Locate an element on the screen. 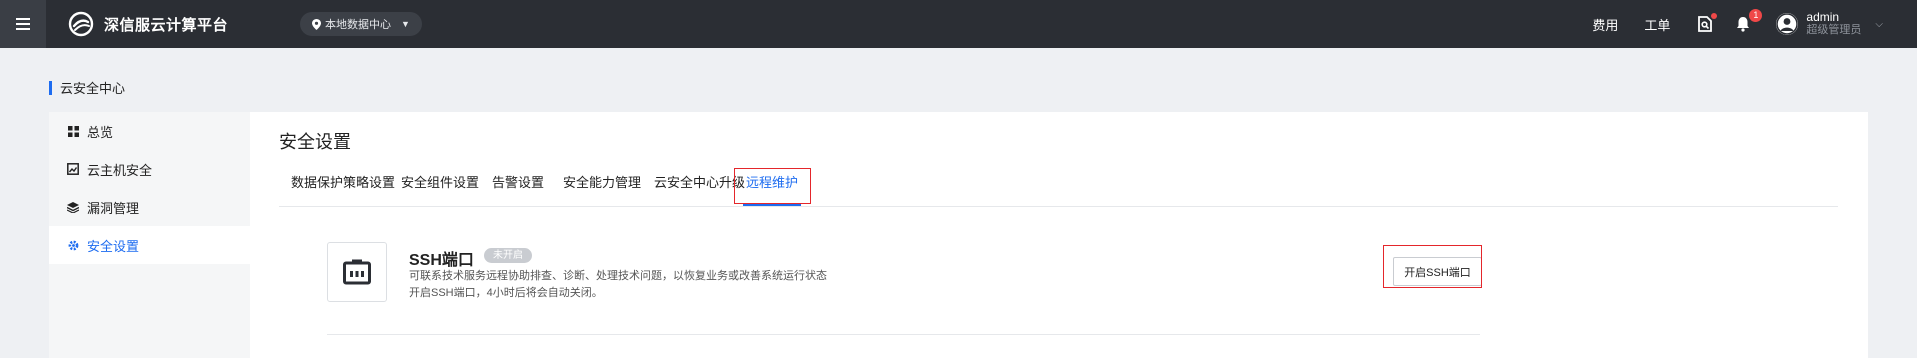 Image resolution: width=1917 pixels, height=358 pixels. top-navbar: 深信服云计算平台 本地数据中心 ▼ 费用 工单 1 admin 超级管理员 ⌵ is located at coordinates (958, 24).